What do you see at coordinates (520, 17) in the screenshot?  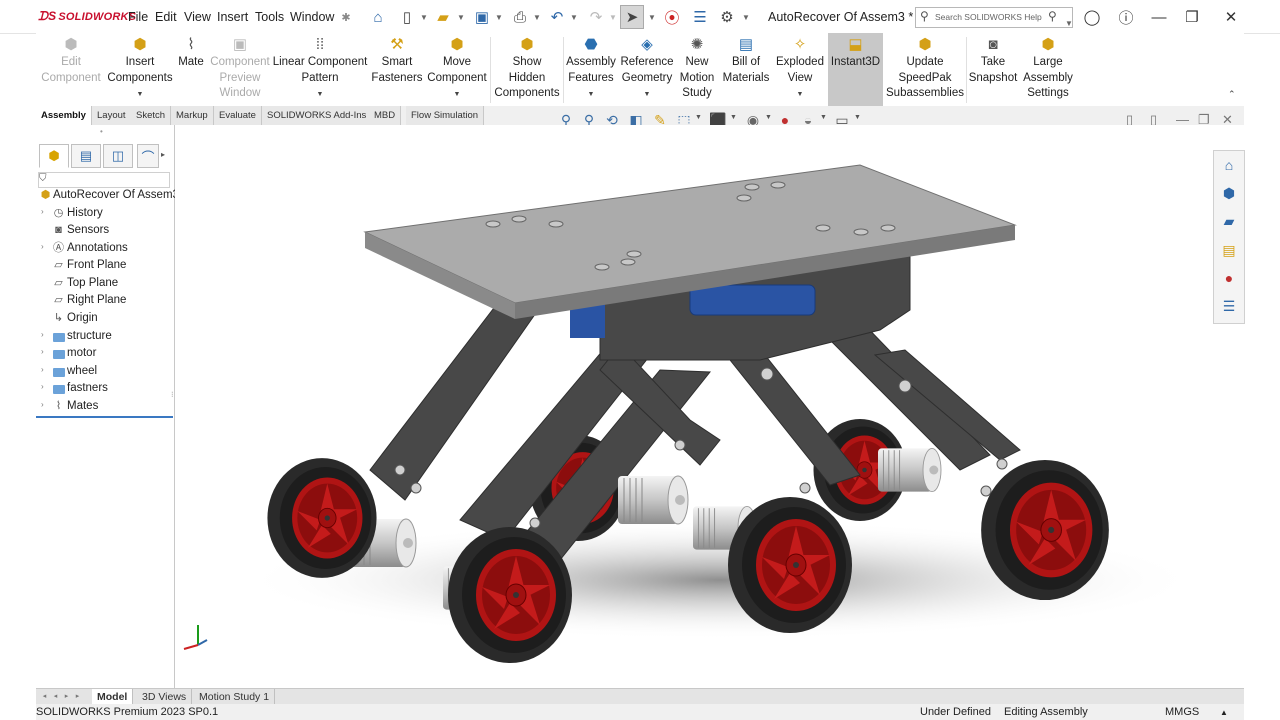 I see `print-icon: ⎙` at bounding box center [520, 17].